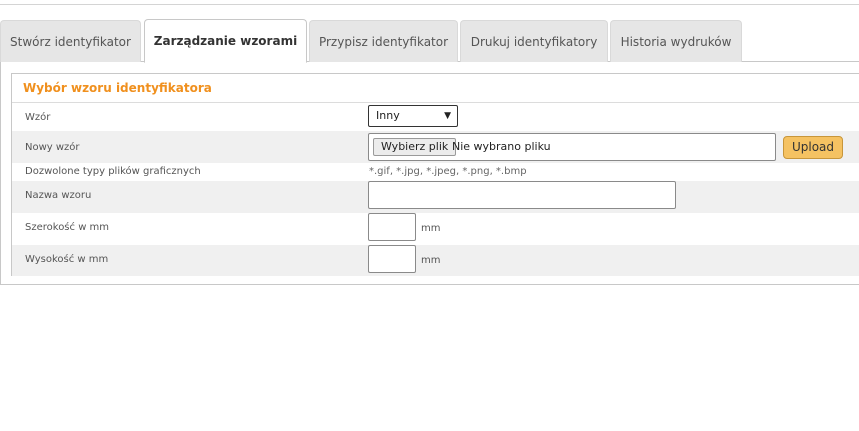  Describe the element at coordinates (413, 116) in the screenshot. I see `template-select: Inny ▼` at that location.